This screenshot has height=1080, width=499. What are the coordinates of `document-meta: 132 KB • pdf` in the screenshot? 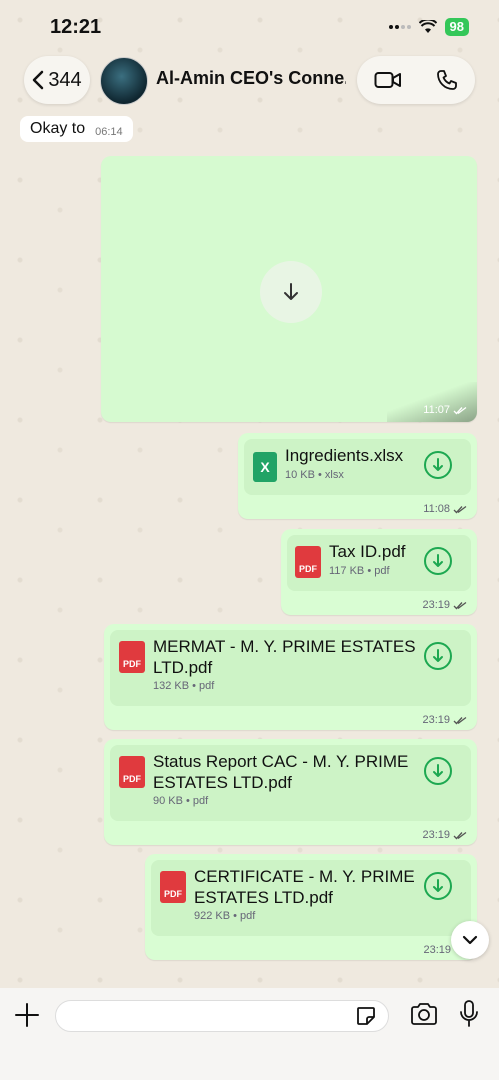 It's located at (184, 686).